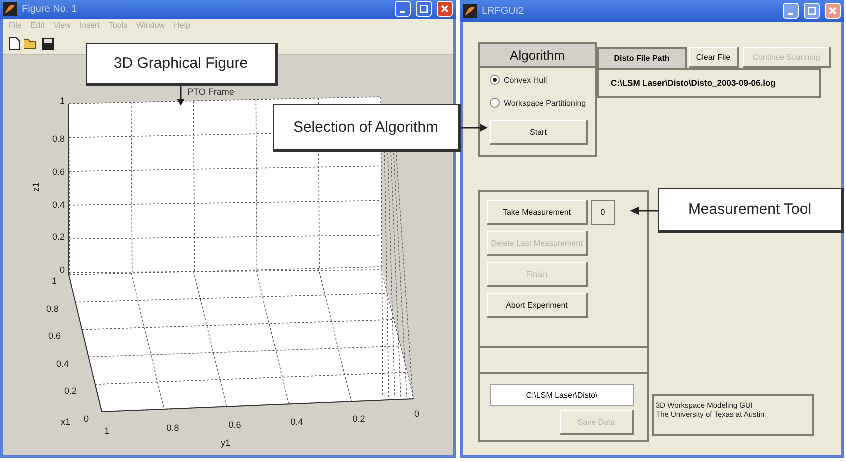 Image resolution: width=846 pixels, height=462 pixels. I want to click on save-path-field: C:\LSM Laser\Disto\, so click(562, 395).